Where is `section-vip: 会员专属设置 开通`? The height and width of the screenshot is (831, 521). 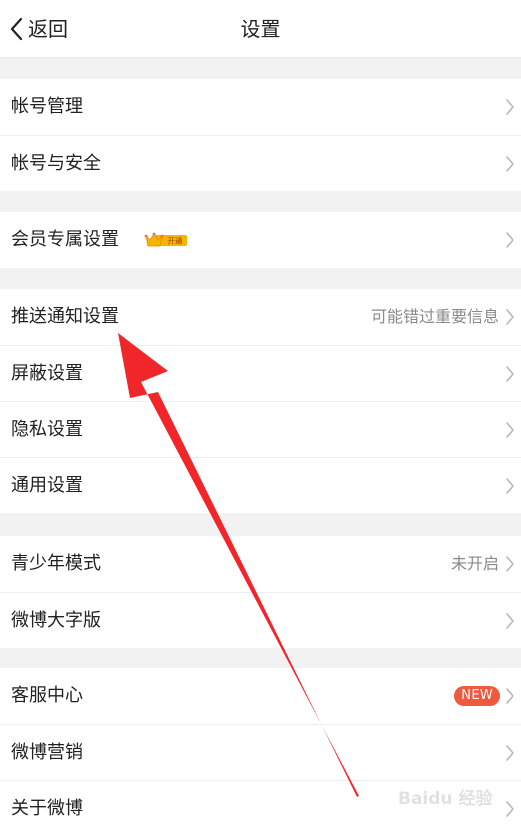
section-vip: 会员专属设置 开通 is located at coordinates (260, 240).